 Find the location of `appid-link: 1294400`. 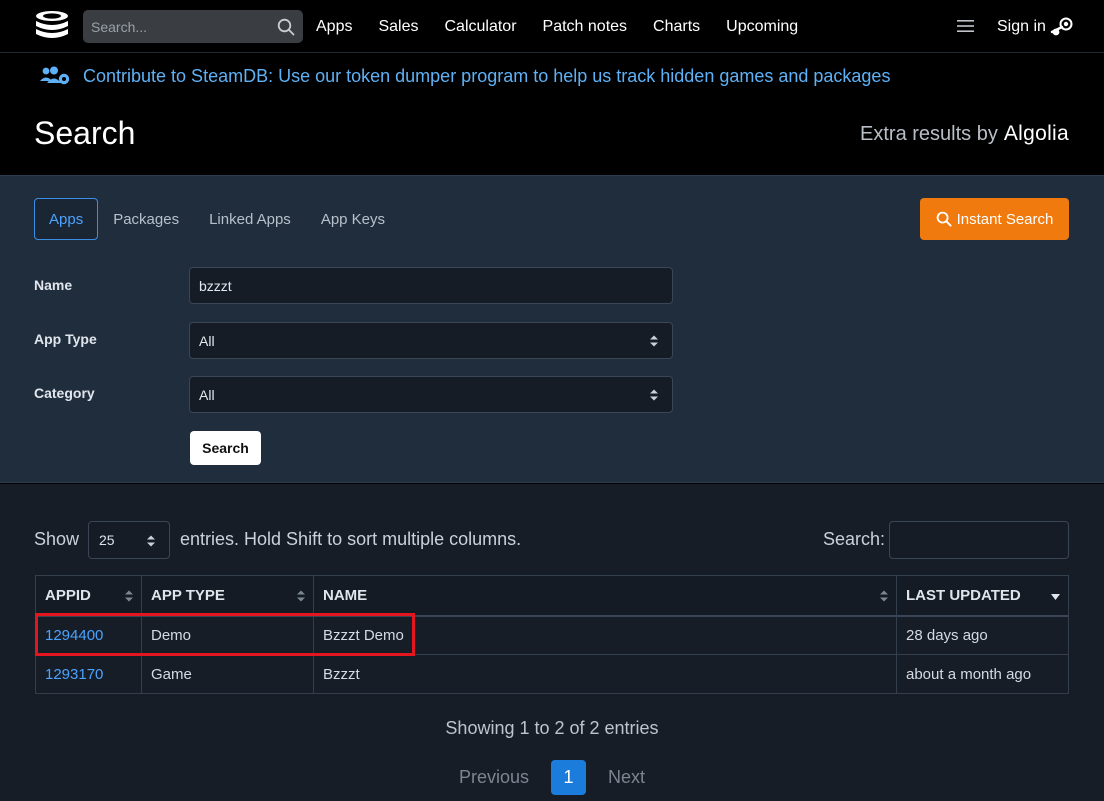

appid-link: 1294400 is located at coordinates (74, 635).